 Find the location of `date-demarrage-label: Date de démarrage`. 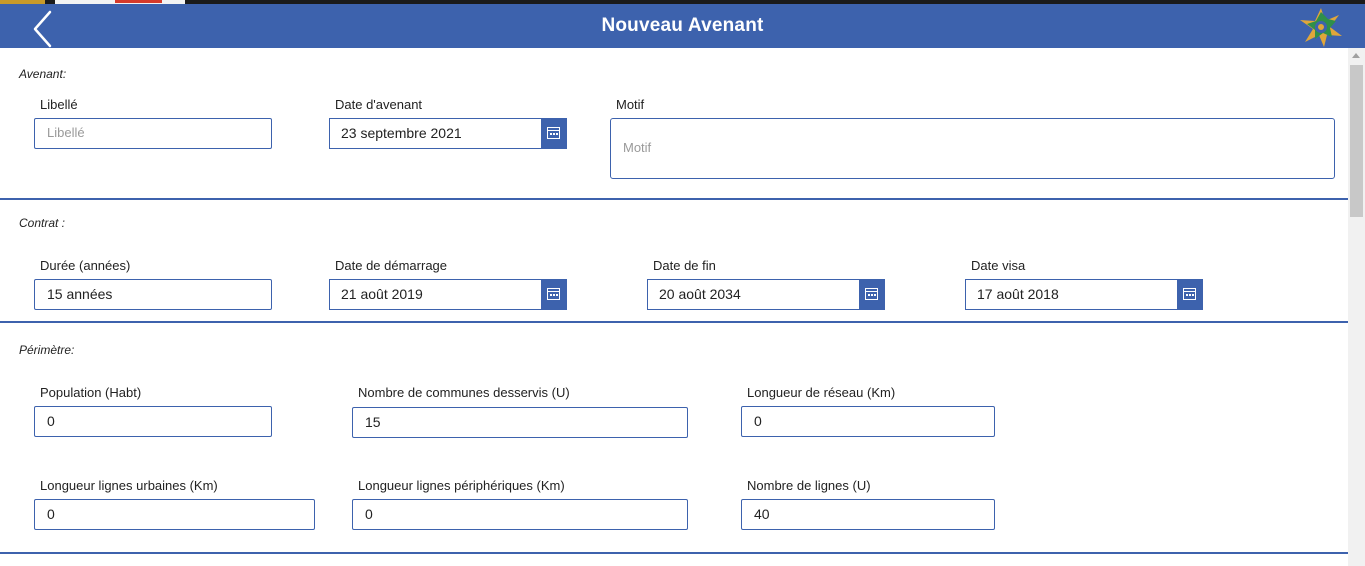

date-demarrage-label: Date de démarrage is located at coordinates (391, 265).